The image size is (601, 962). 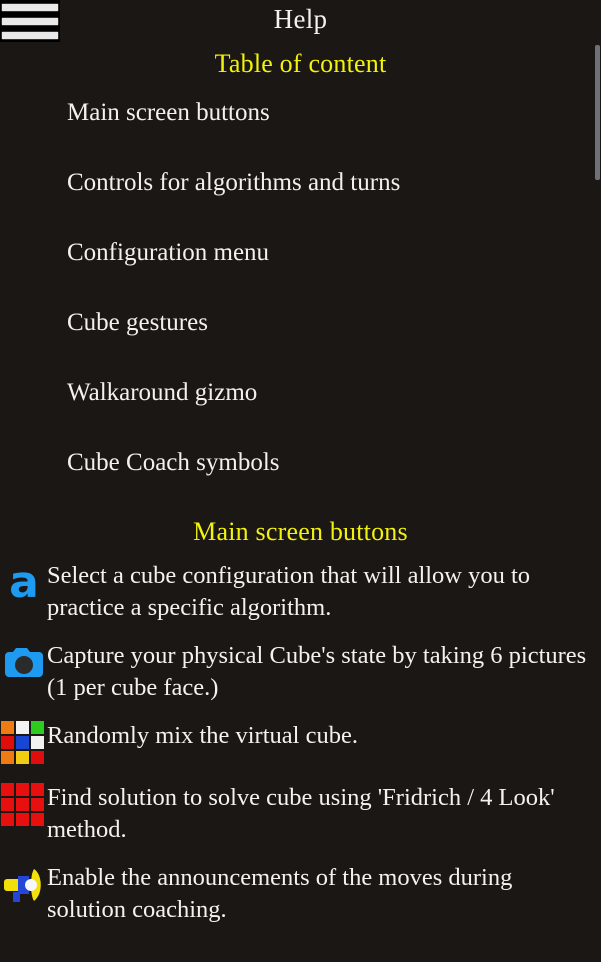 What do you see at coordinates (300, 271) in the screenshot?
I see `toc-item-configuration-menu: Configuration menu` at bounding box center [300, 271].